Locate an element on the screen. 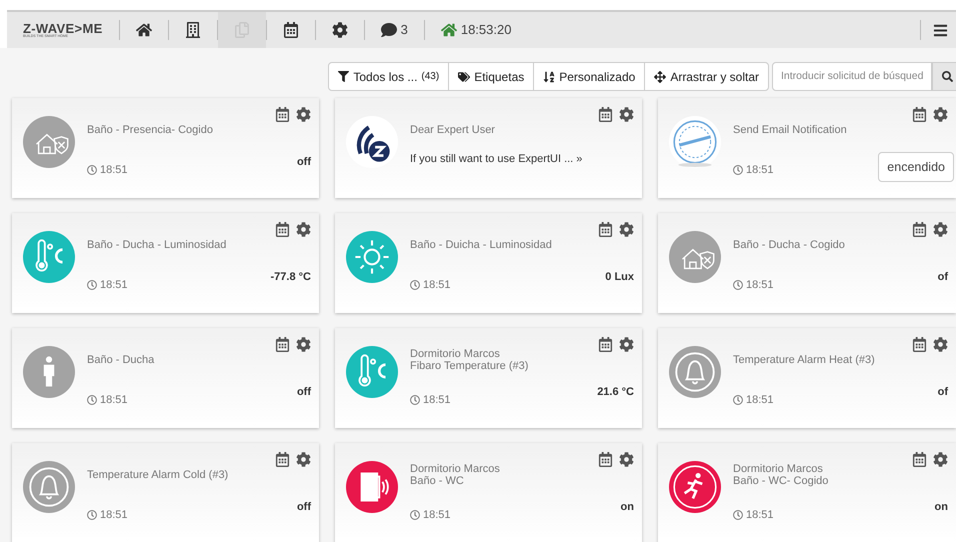 This screenshot has height=542, width=956. filter-icon is located at coordinates (344, 76).